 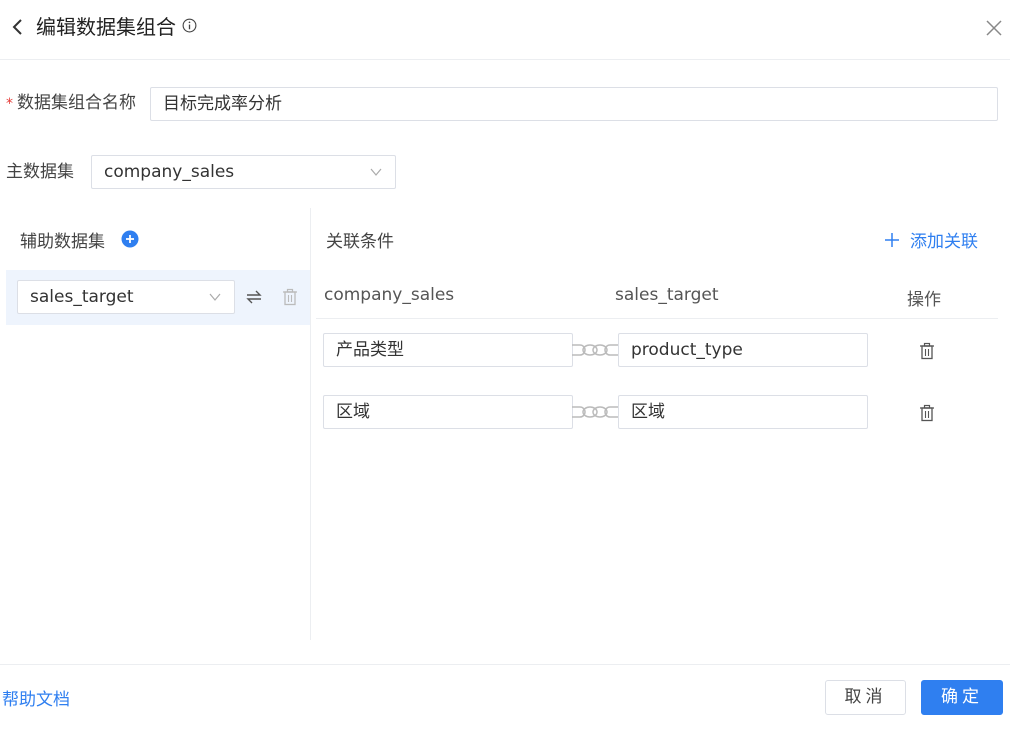 What do you see at coordinates (169, 172) in the screenshot?
I see `main-dataset-value: company_sales` at bounding box center [169, 172].